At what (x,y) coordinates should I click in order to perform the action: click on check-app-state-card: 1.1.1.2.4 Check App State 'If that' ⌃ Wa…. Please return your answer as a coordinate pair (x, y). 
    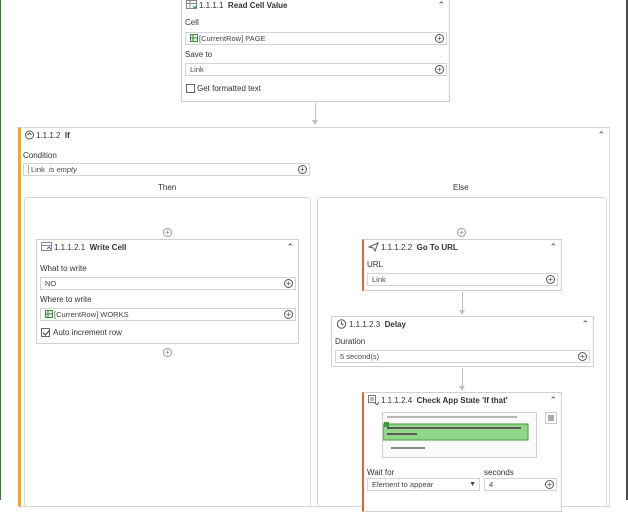
    Looking at the image, I should click on (462, 452).